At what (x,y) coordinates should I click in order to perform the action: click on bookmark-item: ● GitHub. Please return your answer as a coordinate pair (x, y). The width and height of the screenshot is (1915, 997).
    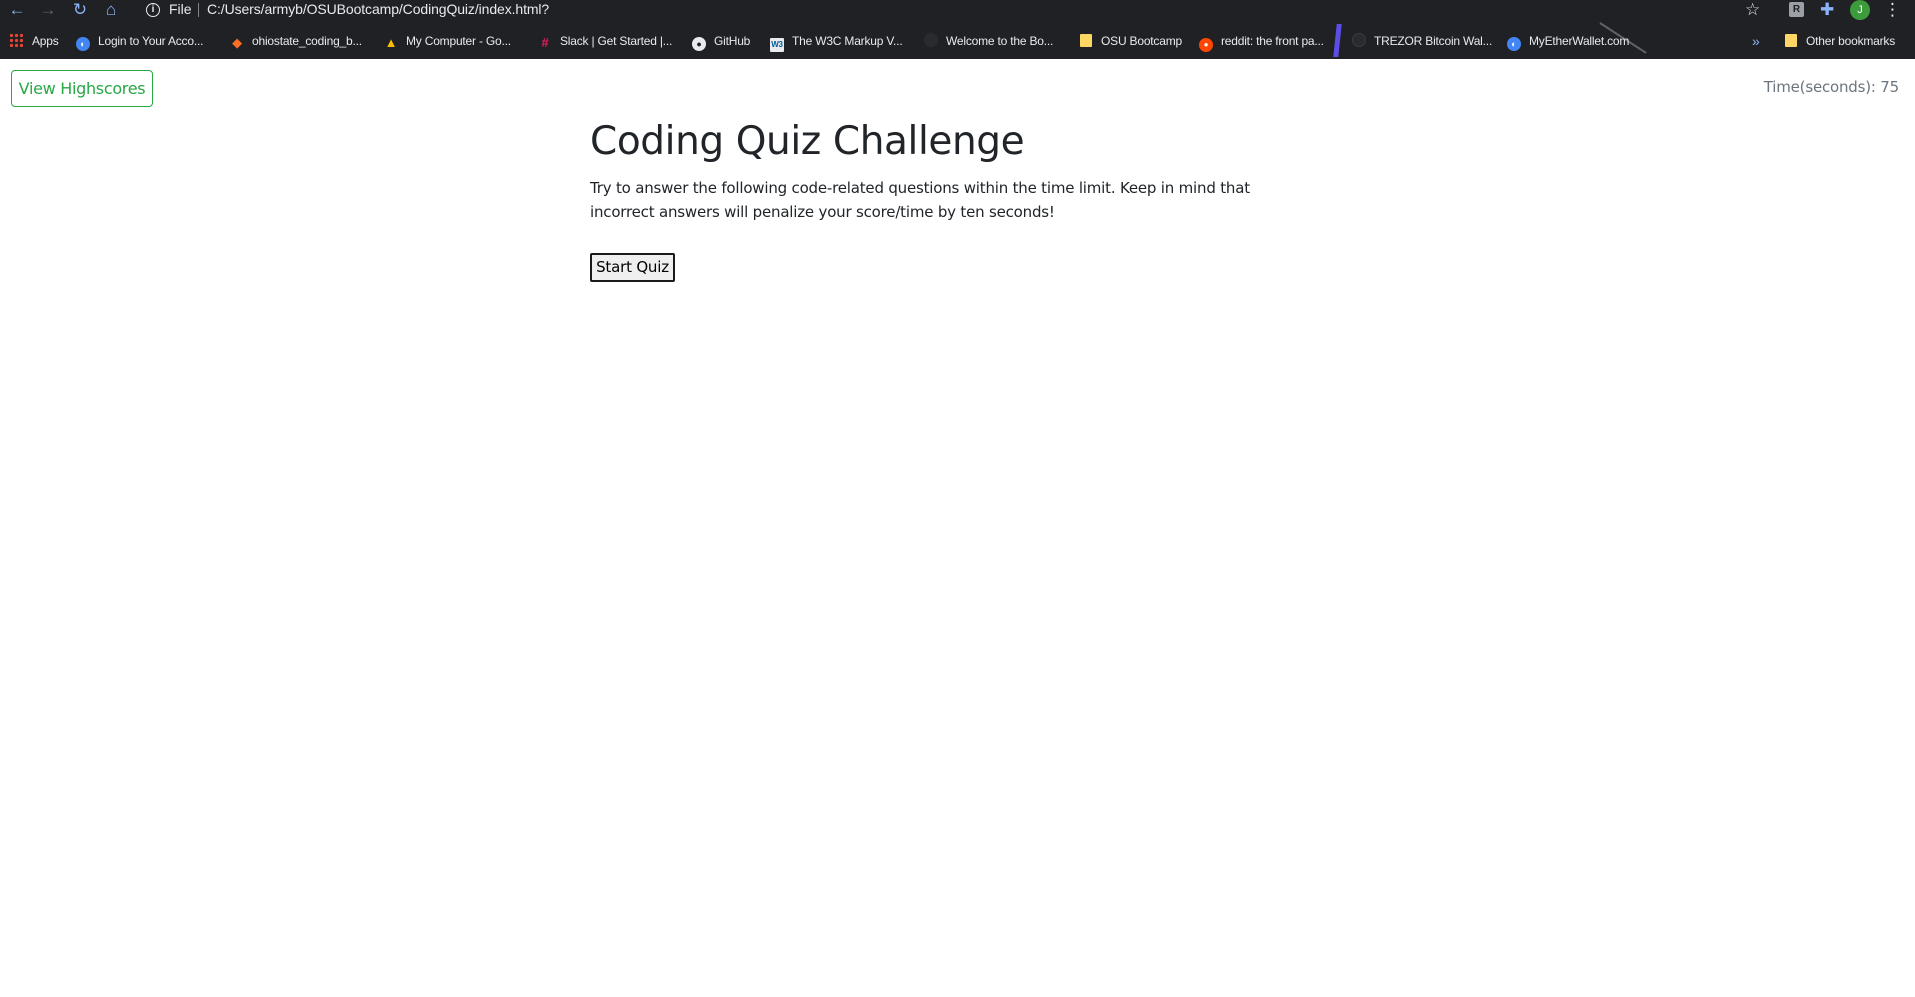
    Looking at the image, I should click on (721, 41).